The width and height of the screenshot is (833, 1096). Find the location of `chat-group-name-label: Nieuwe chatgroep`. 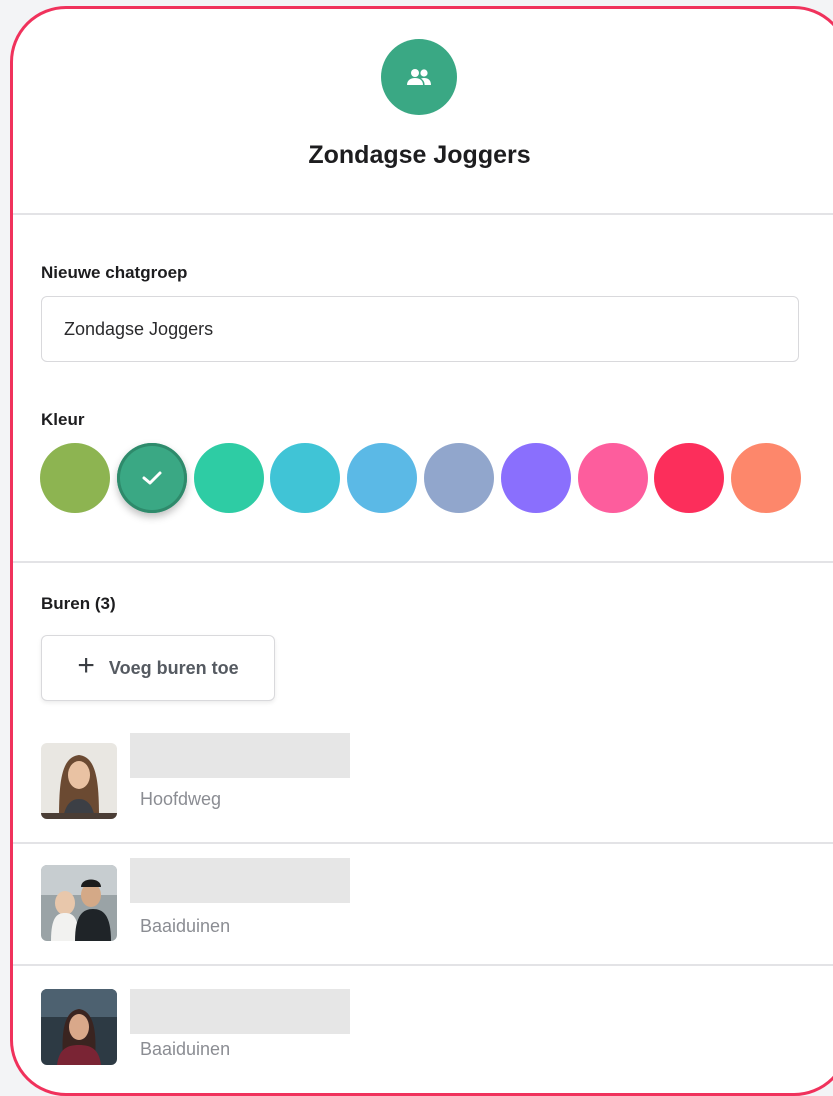

chat-group-name-label: Nieuwe chatgroep is located at coordinates (114, 272).